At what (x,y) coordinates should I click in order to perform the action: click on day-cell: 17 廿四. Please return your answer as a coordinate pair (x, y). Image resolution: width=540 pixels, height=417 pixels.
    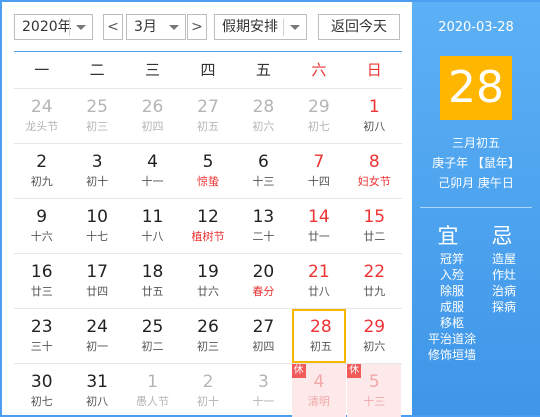
    Looking at the image, I should click on (97, 281).